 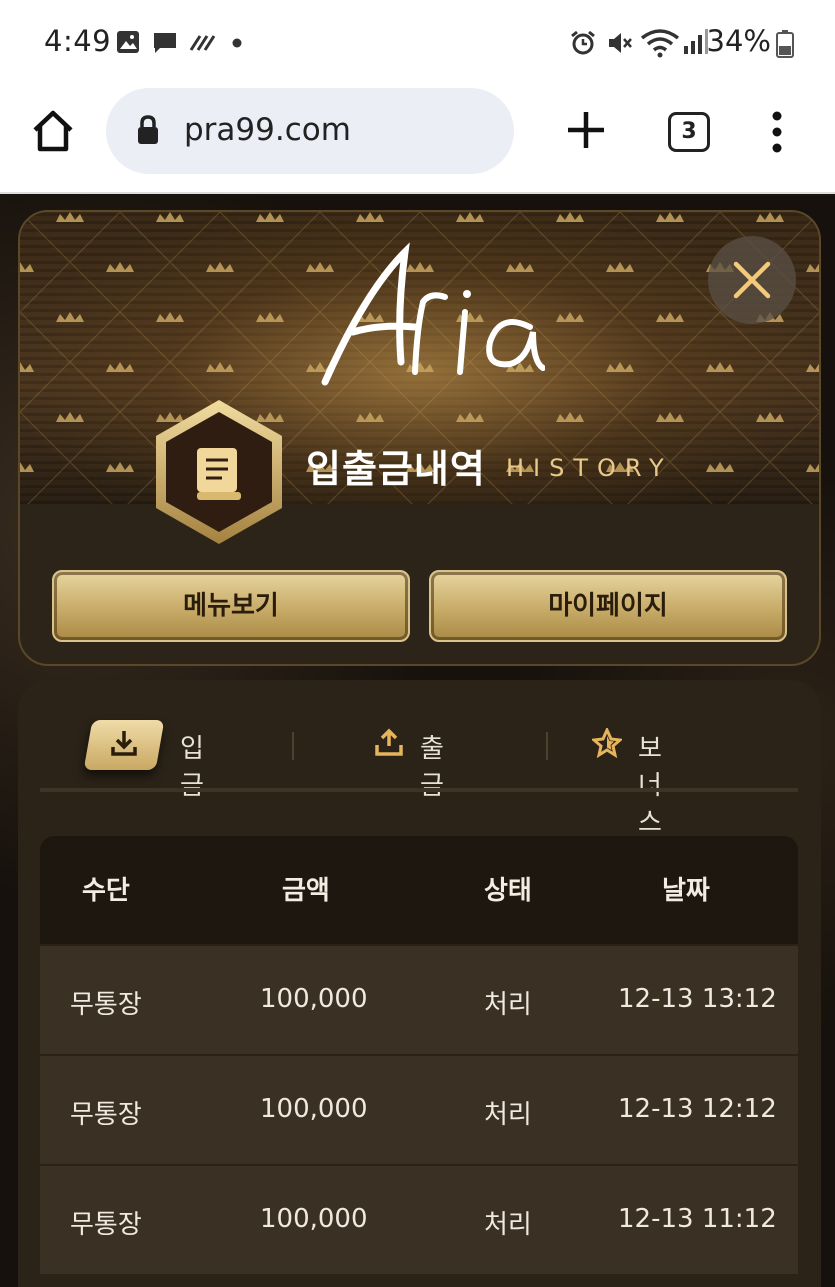 What do you see at coordinates (237, 43) in the screenshot?
I see `dot-icon` at bounding box center [237, 43].